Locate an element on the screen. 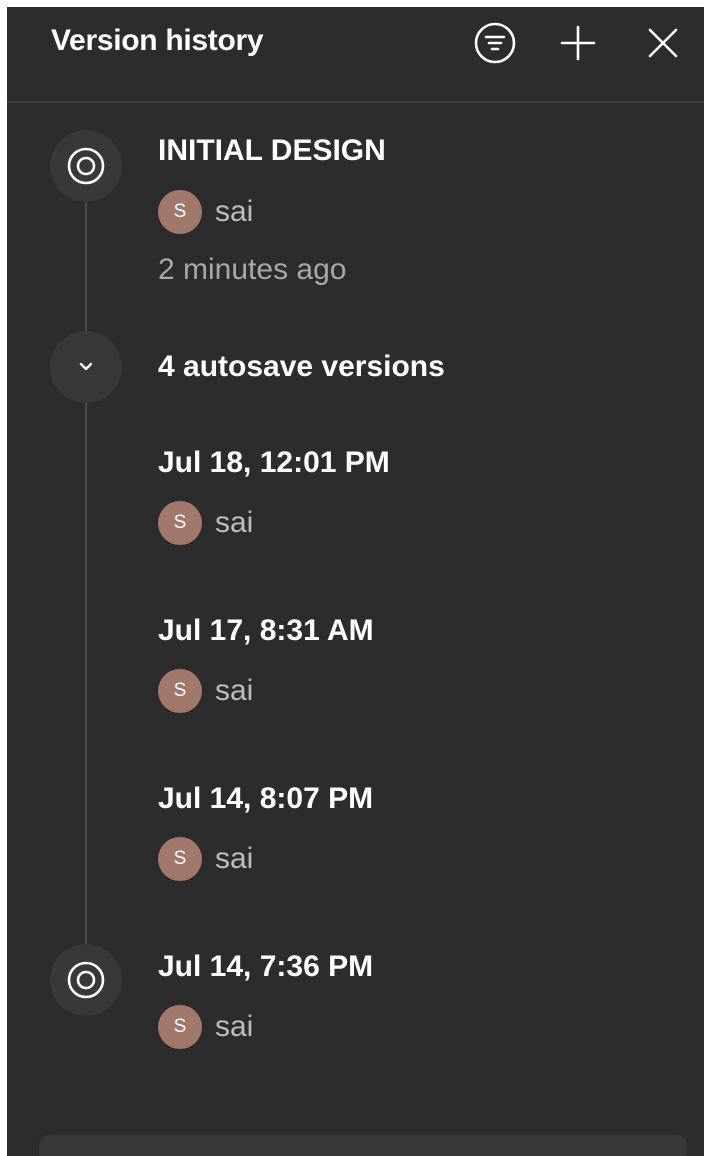 The image size is (704, 1156). chevron-down-icon is located at coordinates (86, 367).